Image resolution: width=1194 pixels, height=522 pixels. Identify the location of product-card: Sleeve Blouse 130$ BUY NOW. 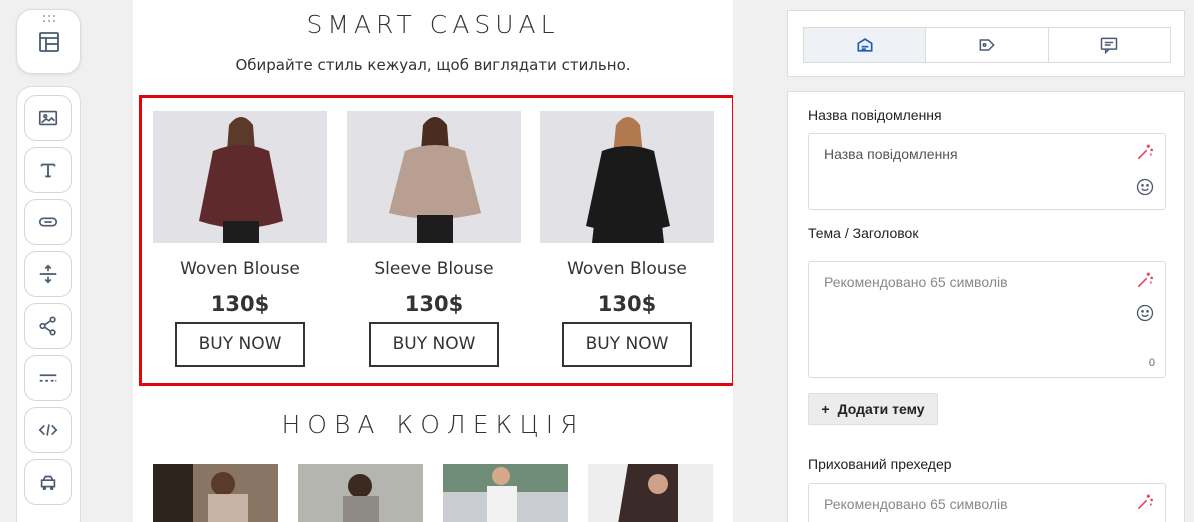
(434, 239).